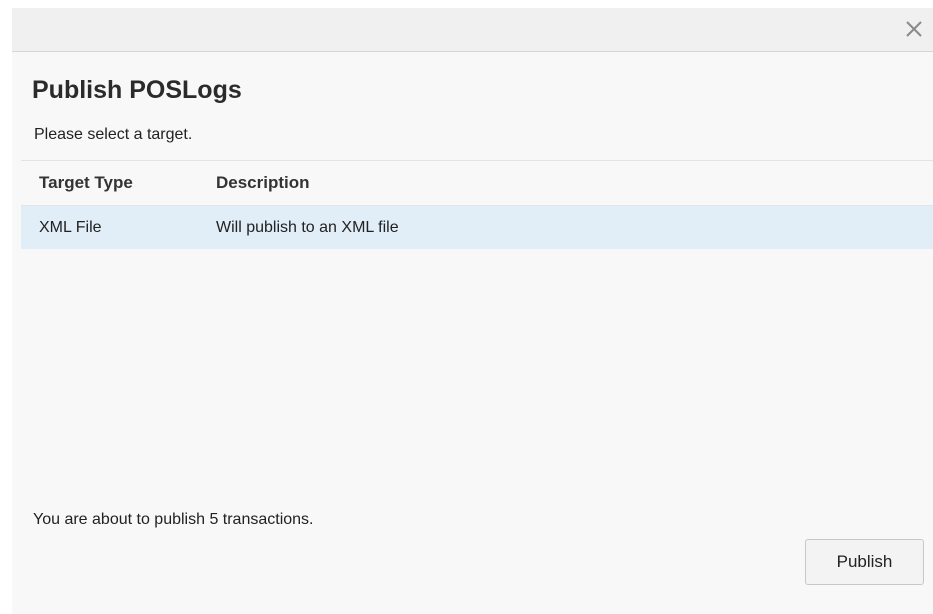 The image size is (933, 614). Describe the element at coordinates (118, 183) in the screenshot. I see `column-header-target-type: Target Type` at that location.